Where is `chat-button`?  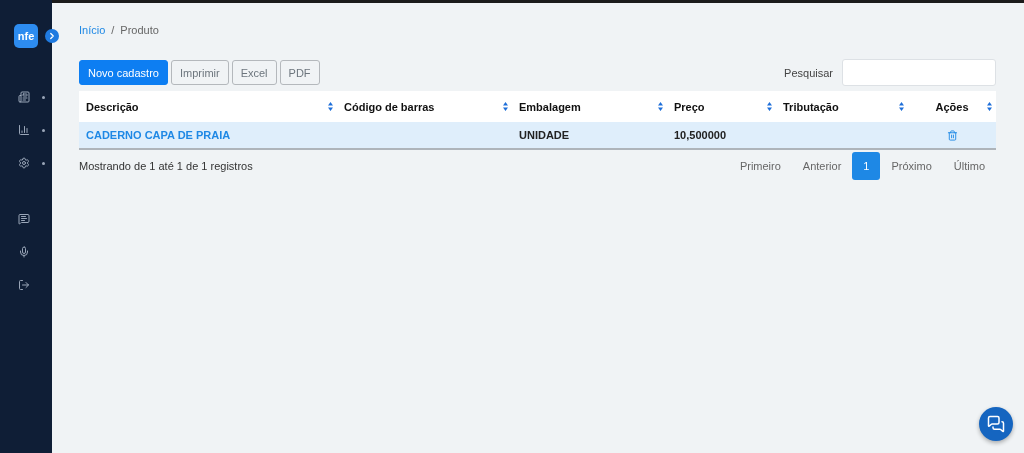
chat-button is located at coordinates (996, 424).